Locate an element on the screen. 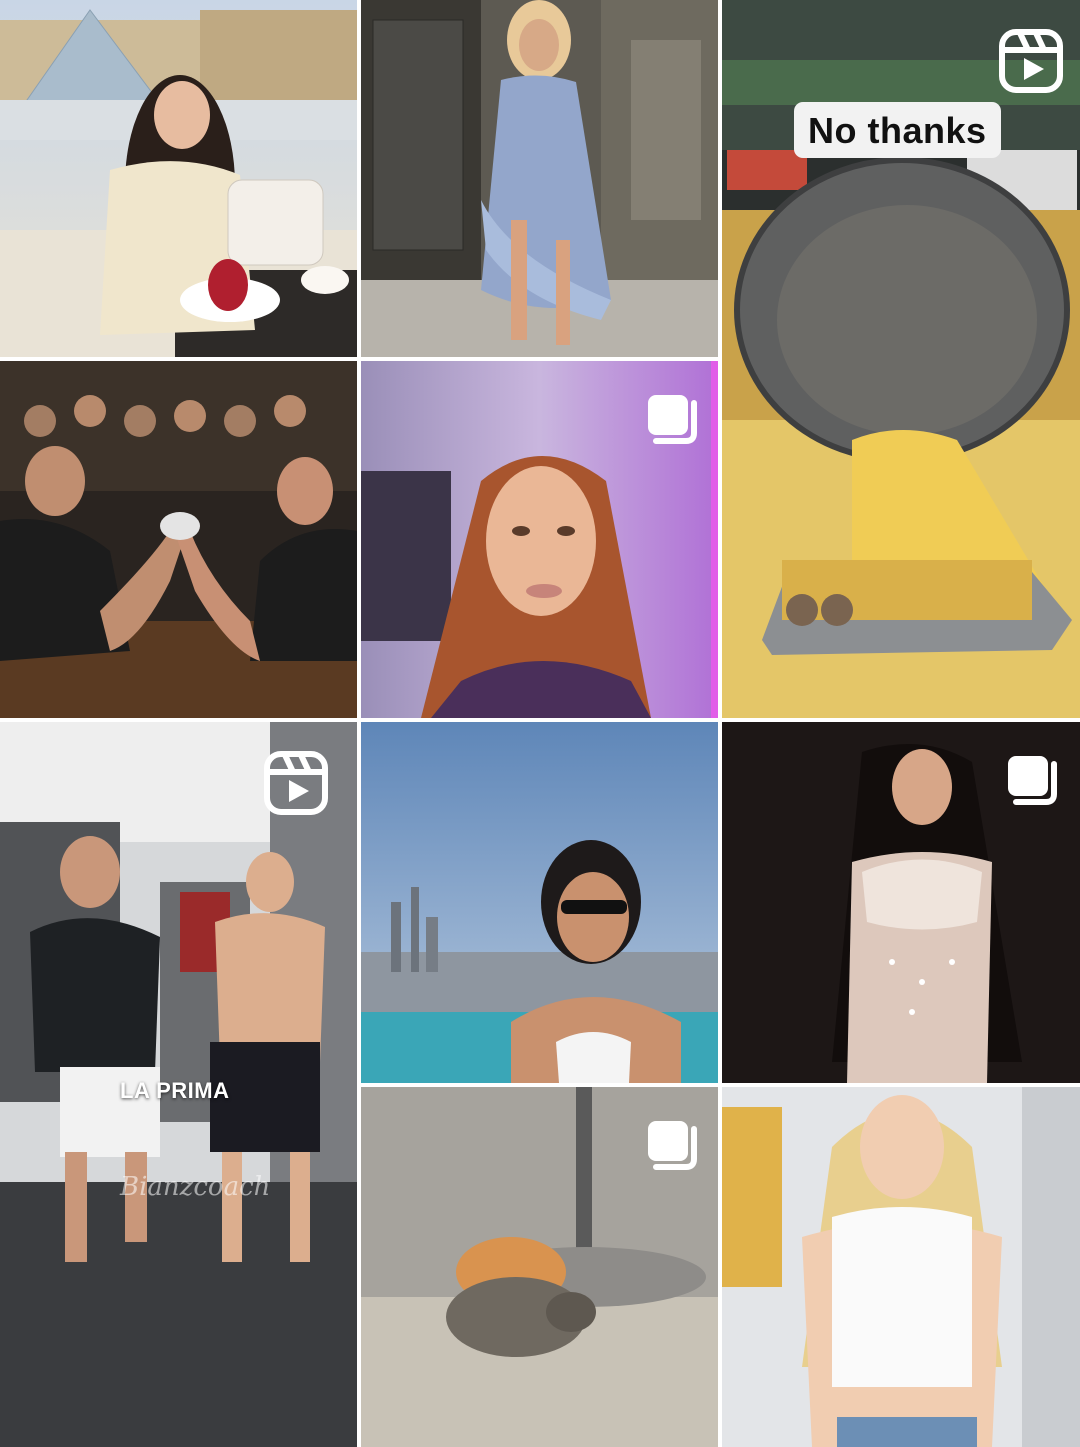 The width and height of the screenshot is (1080, 1447). grid-post-9-carousel is located at coordinates (539, 1267).